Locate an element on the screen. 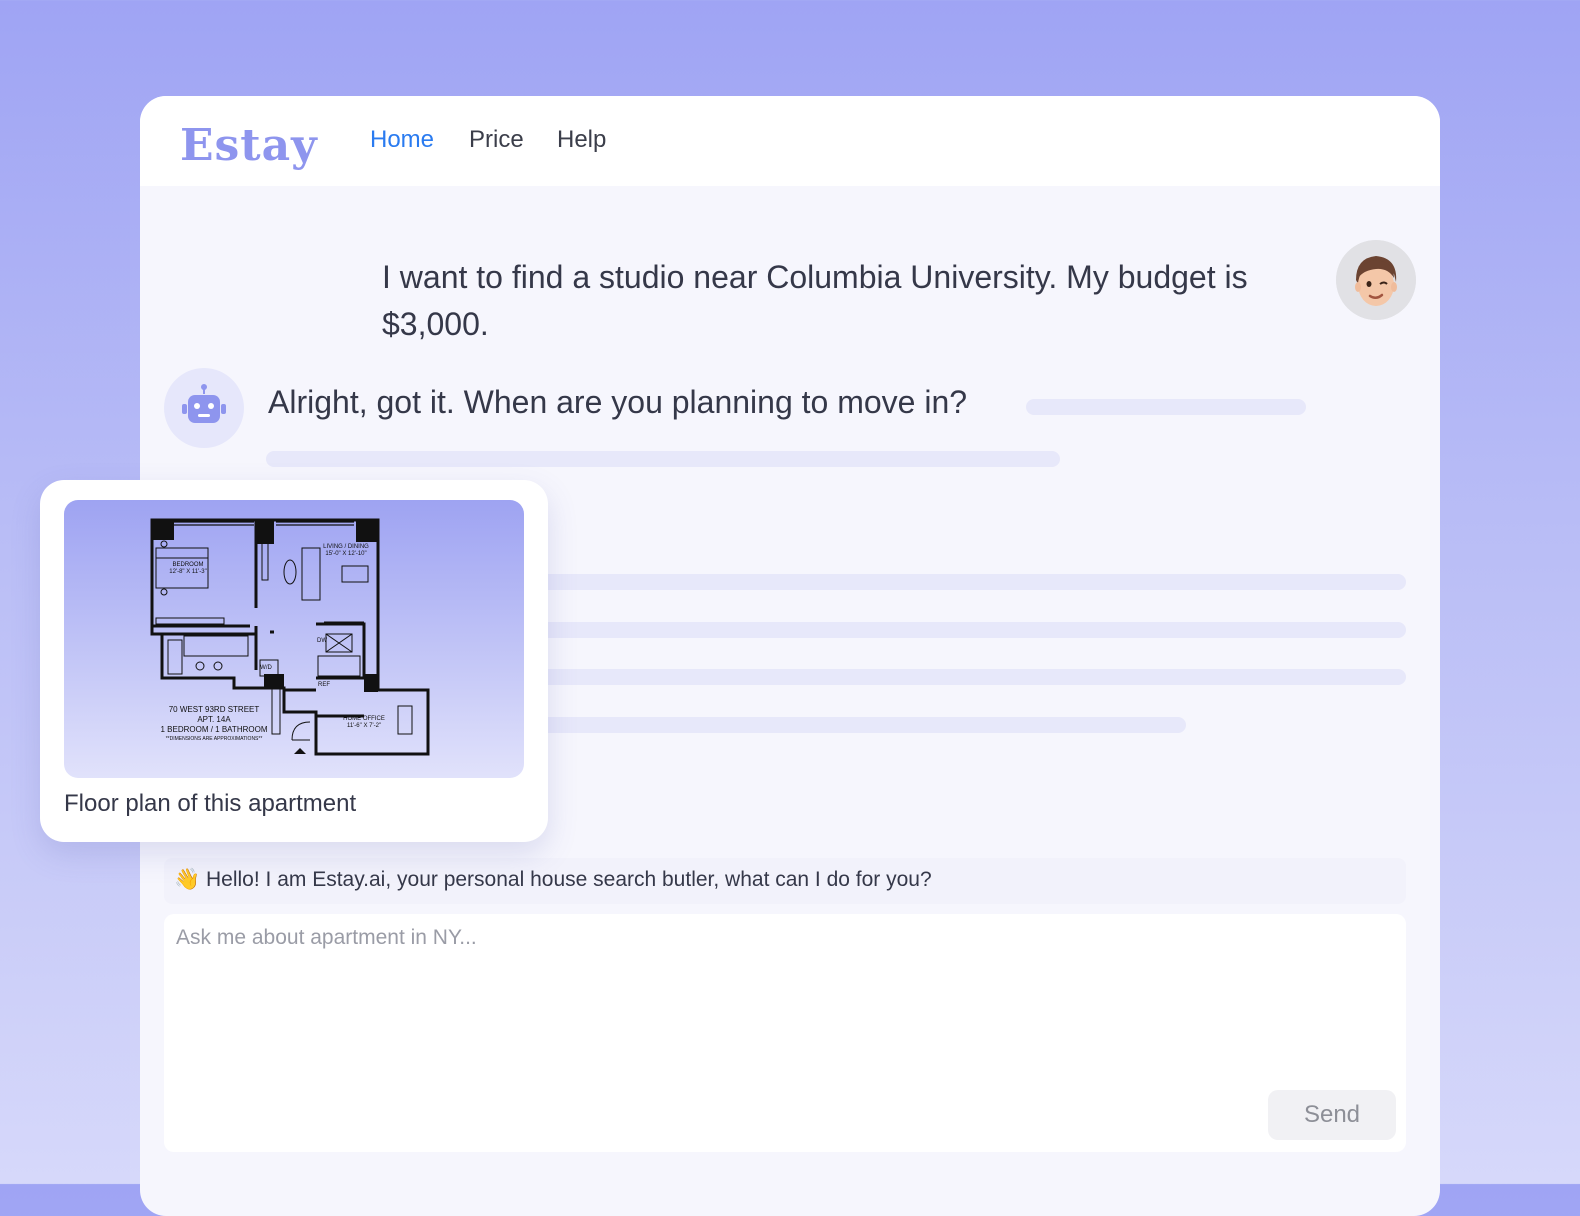 The width and height of the screenshot is (1580, 1216). dw-label: DW is located at coordinates (322, 641).